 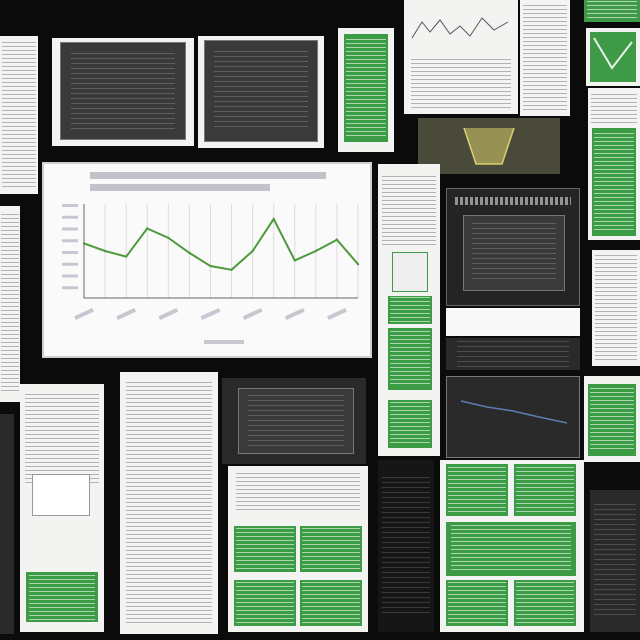 What do you see at coordinates (224, 342) in the screenshot?
I see `x-axis-label` at bounding box center [224, 342].